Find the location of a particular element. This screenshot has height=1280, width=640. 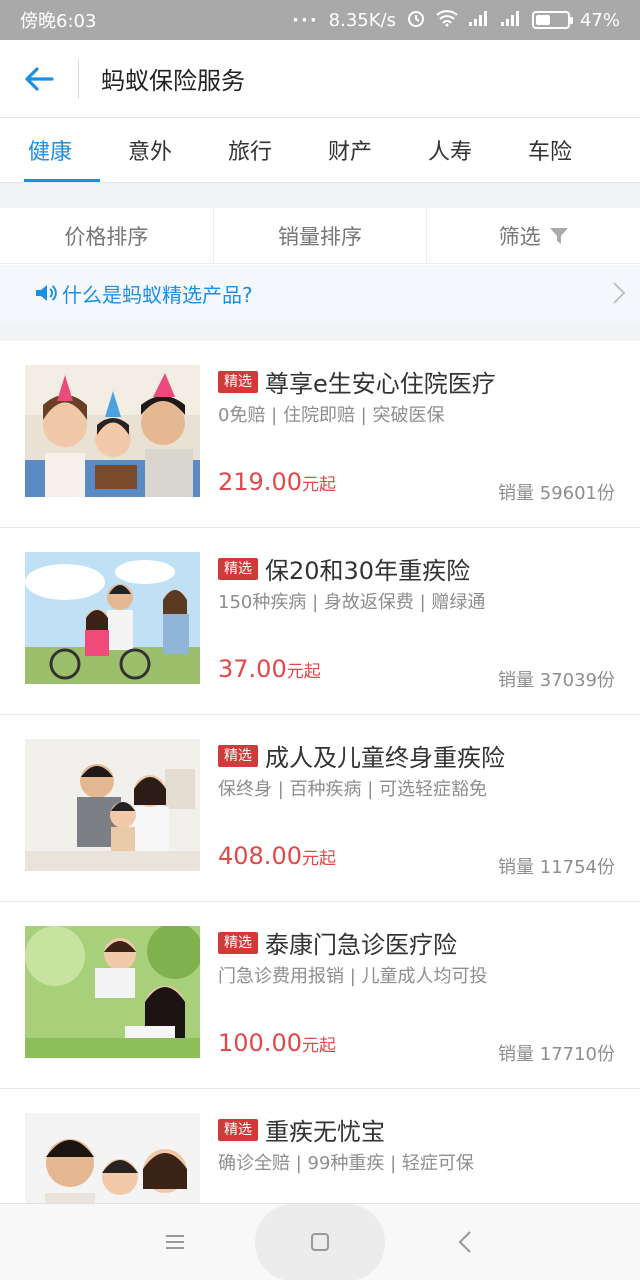

sort-sales-button: 销量排序 is located at coordinates (319, 235).